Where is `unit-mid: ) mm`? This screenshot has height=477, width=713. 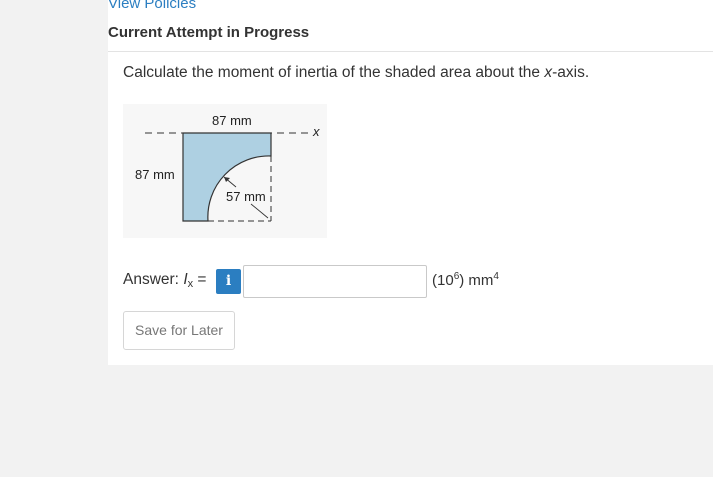 unit-mid: ) mm is located at coordinates (476, 280).